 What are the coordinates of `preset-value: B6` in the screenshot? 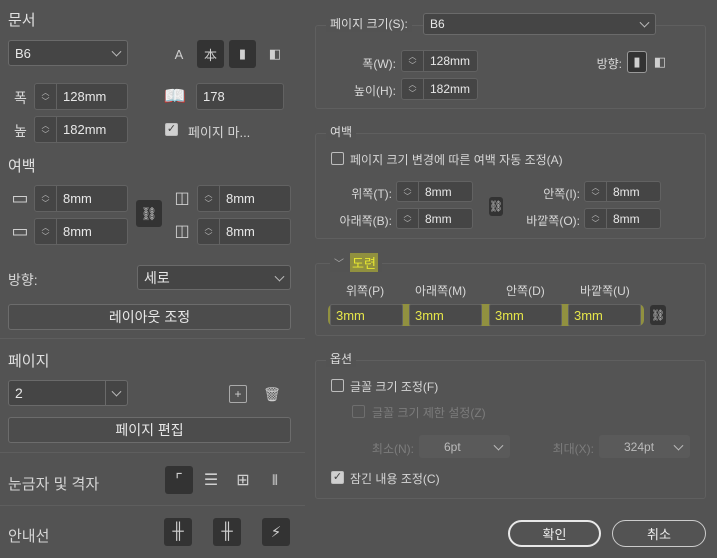 It's located at (23, 53).